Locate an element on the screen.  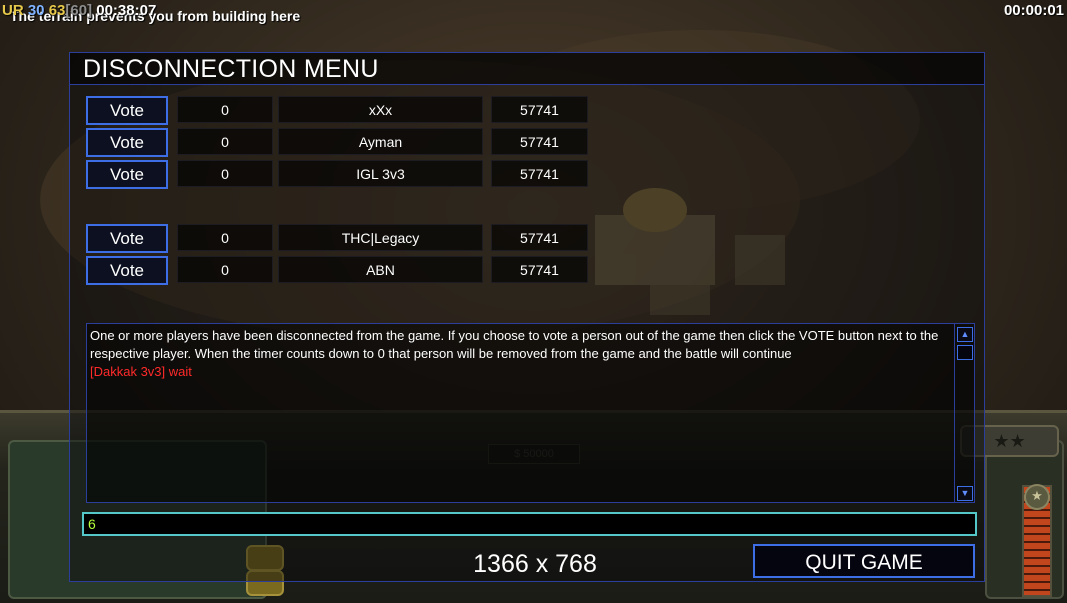
player-name: IGL 3v3 is located at coordinates (380, 173).